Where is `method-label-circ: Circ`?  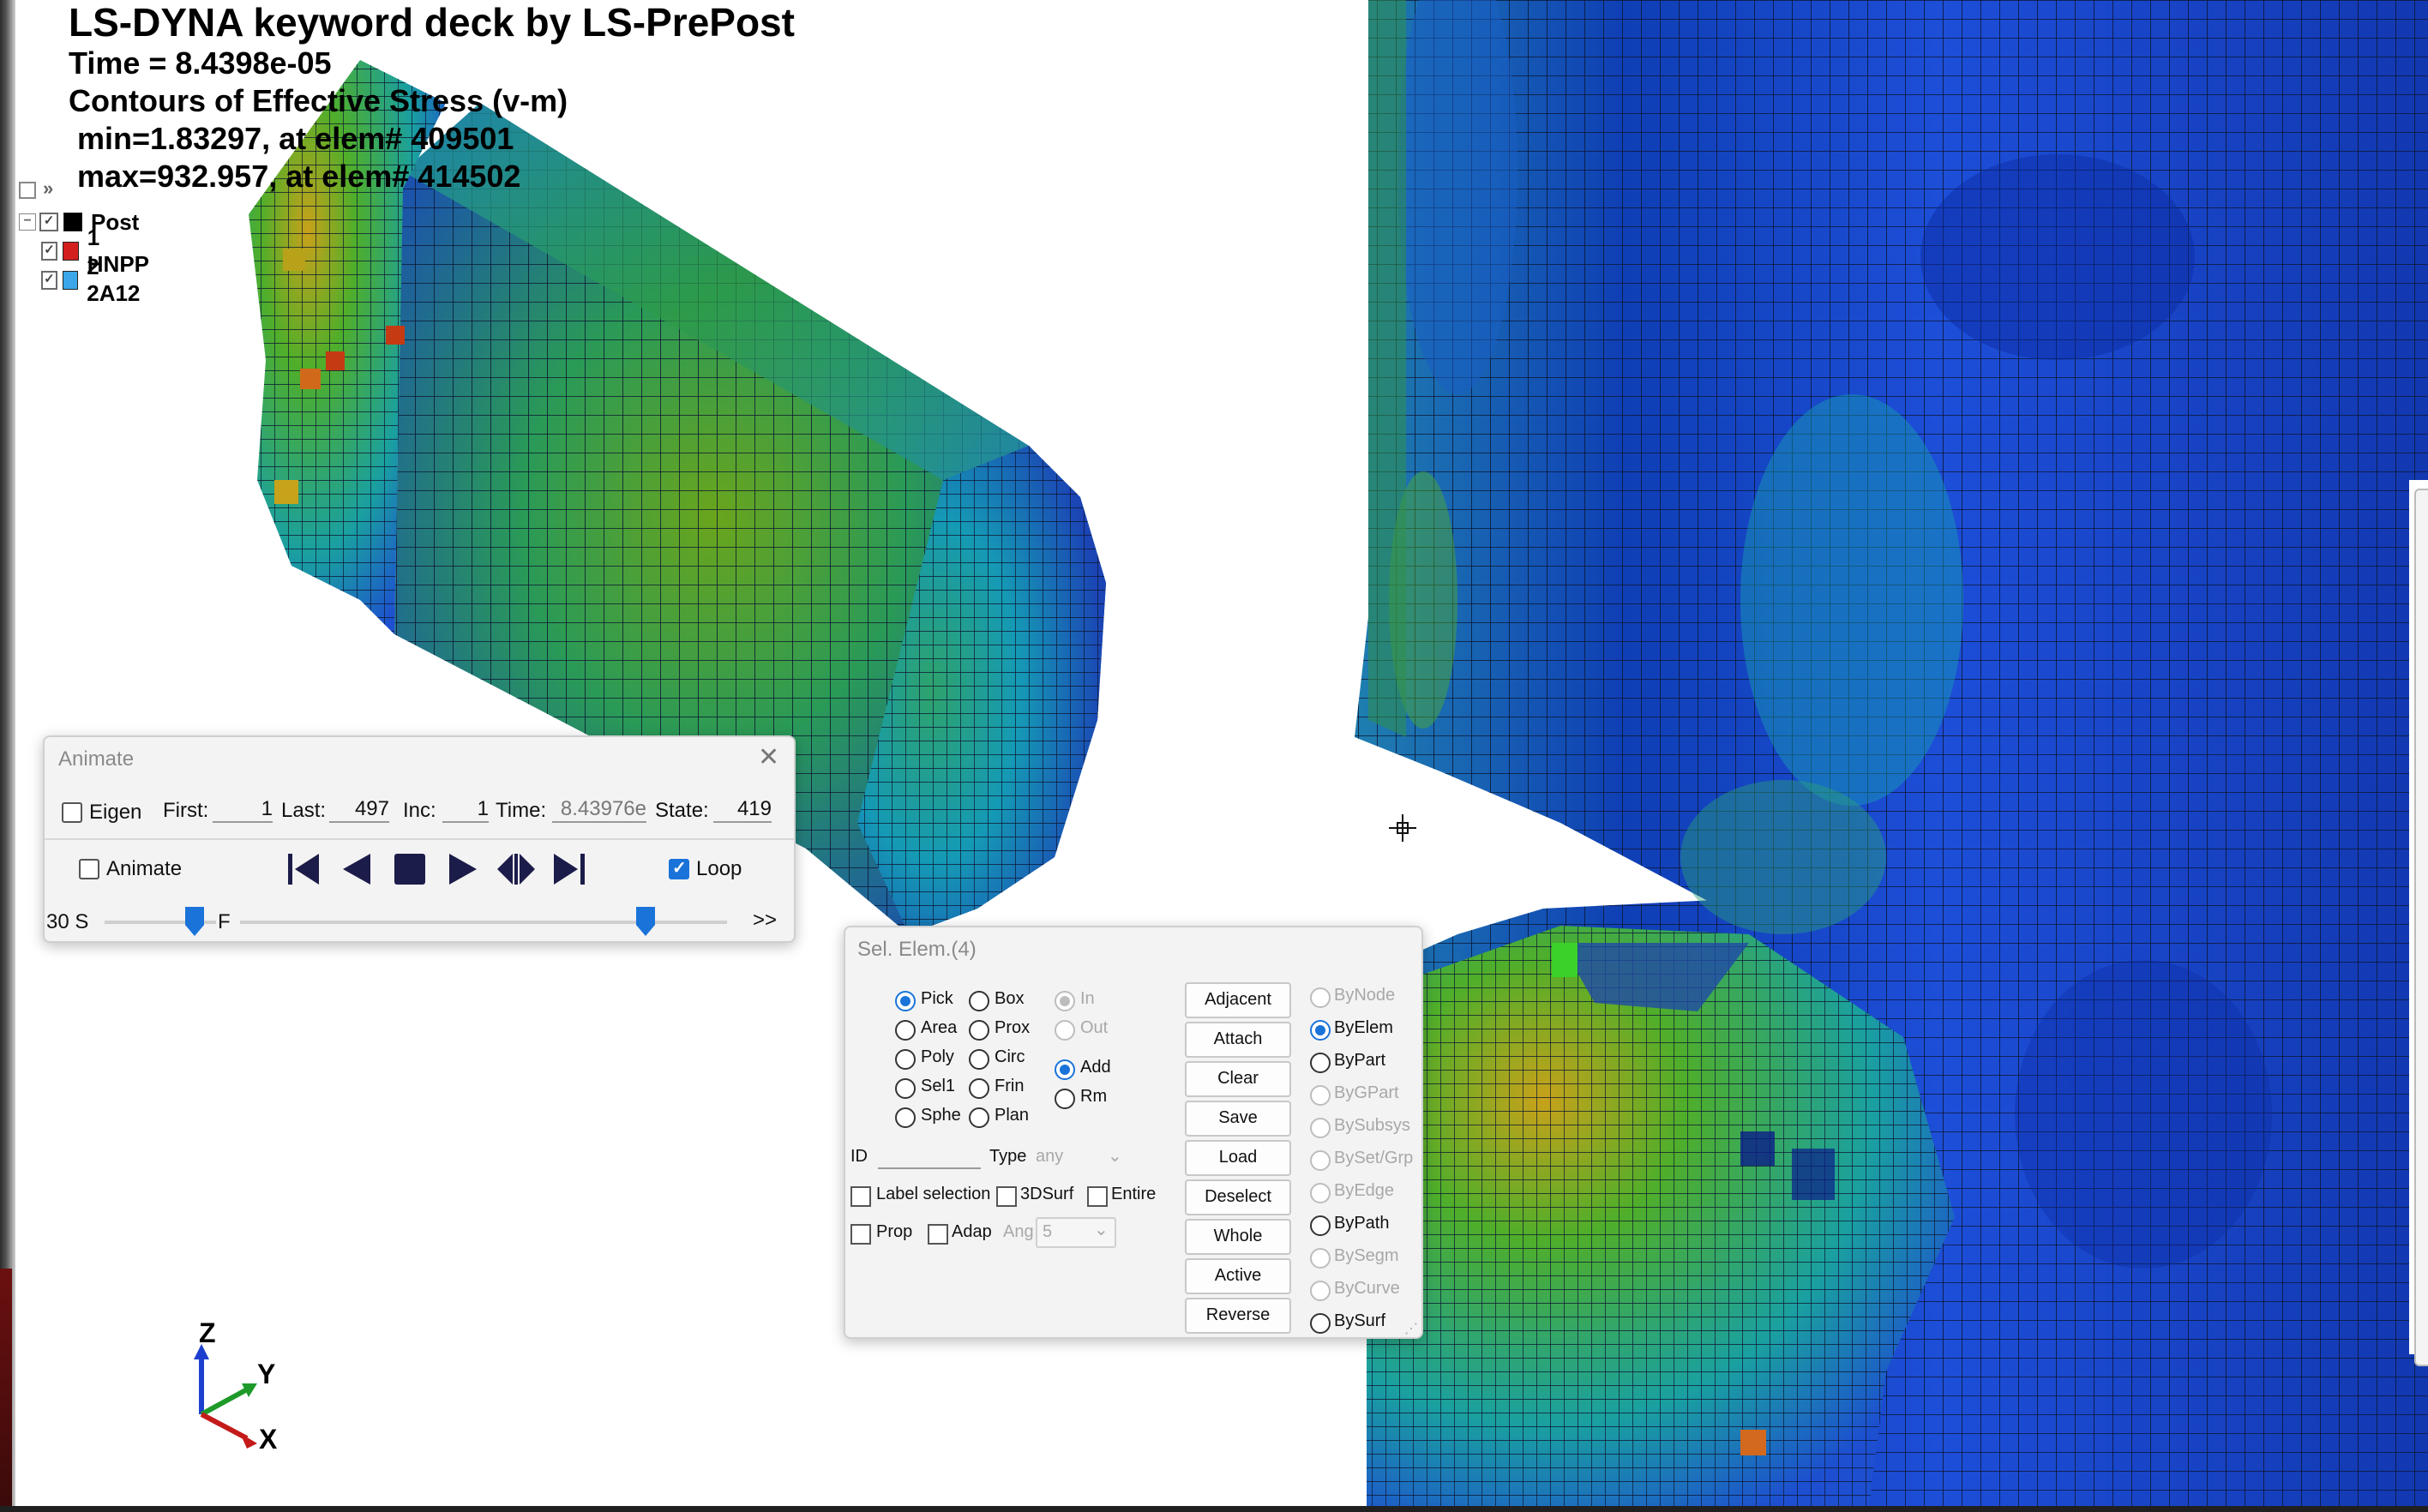 method-label-circ: Circ is located at coordinates (1010, 1056).